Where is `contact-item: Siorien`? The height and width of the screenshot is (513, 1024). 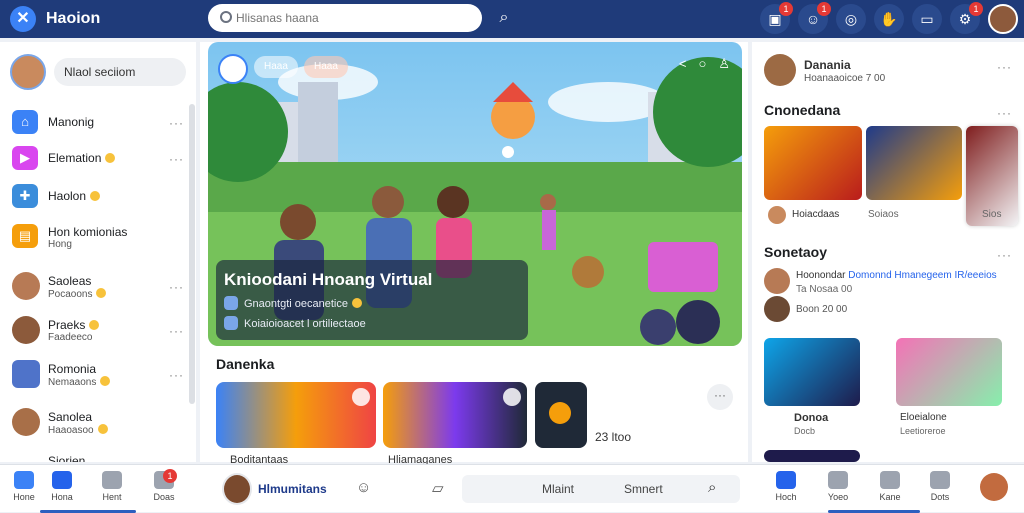
contact-item: Siorien is located at coordinates (98, 457).